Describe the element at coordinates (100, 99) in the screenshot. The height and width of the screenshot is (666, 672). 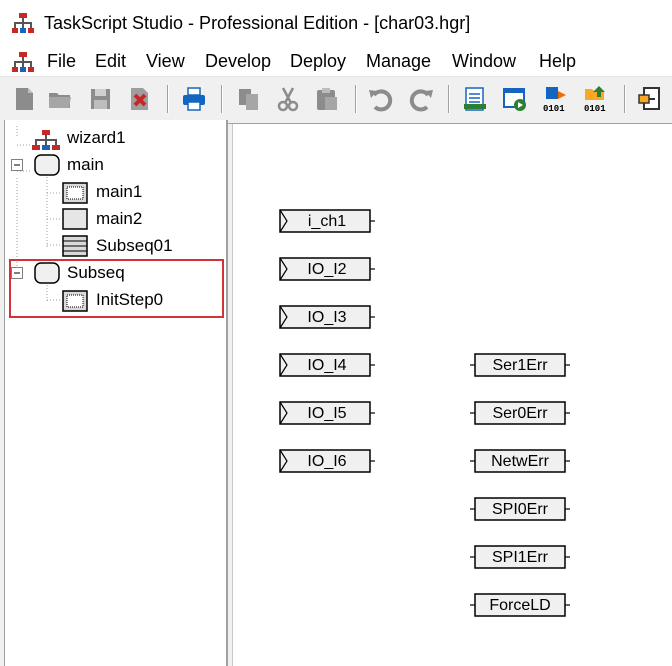
I see `save-icon` at that location.